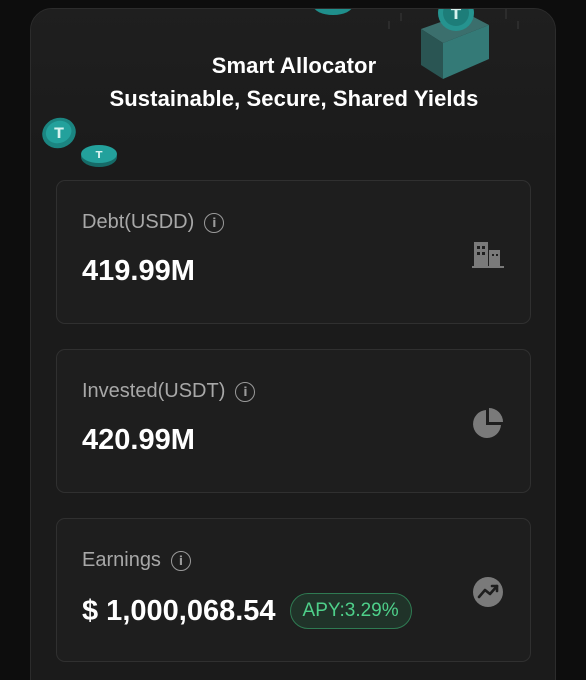 The width and height of the screenshot is (586, 680). I want to click on invested-amount: 420.99M, so click(138, 440).